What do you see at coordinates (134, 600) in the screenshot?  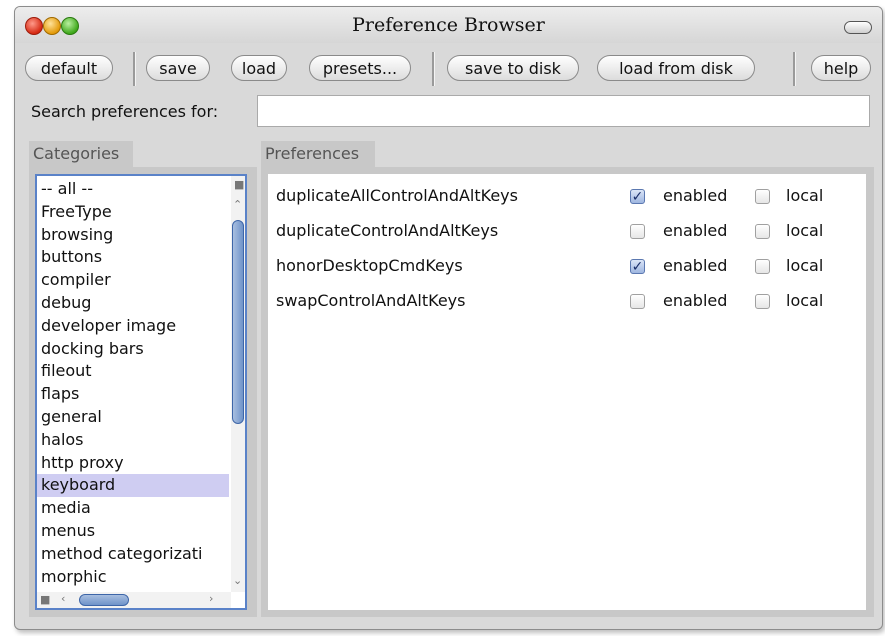 I see `horizontal-scrollbar: ■ ‹ ›` at bounding box center [134, 600].